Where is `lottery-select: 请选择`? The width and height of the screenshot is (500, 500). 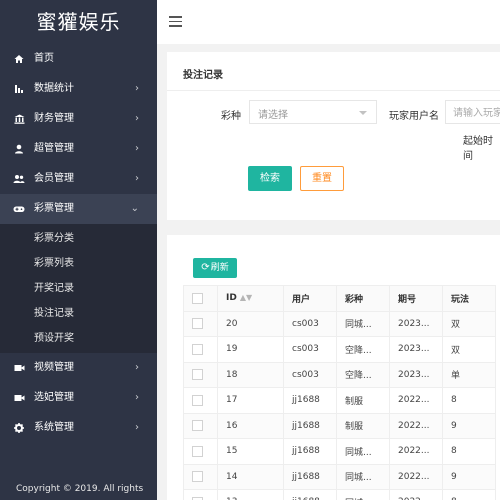 lottery-select: 请选择 is located at coordinates (313, 112).